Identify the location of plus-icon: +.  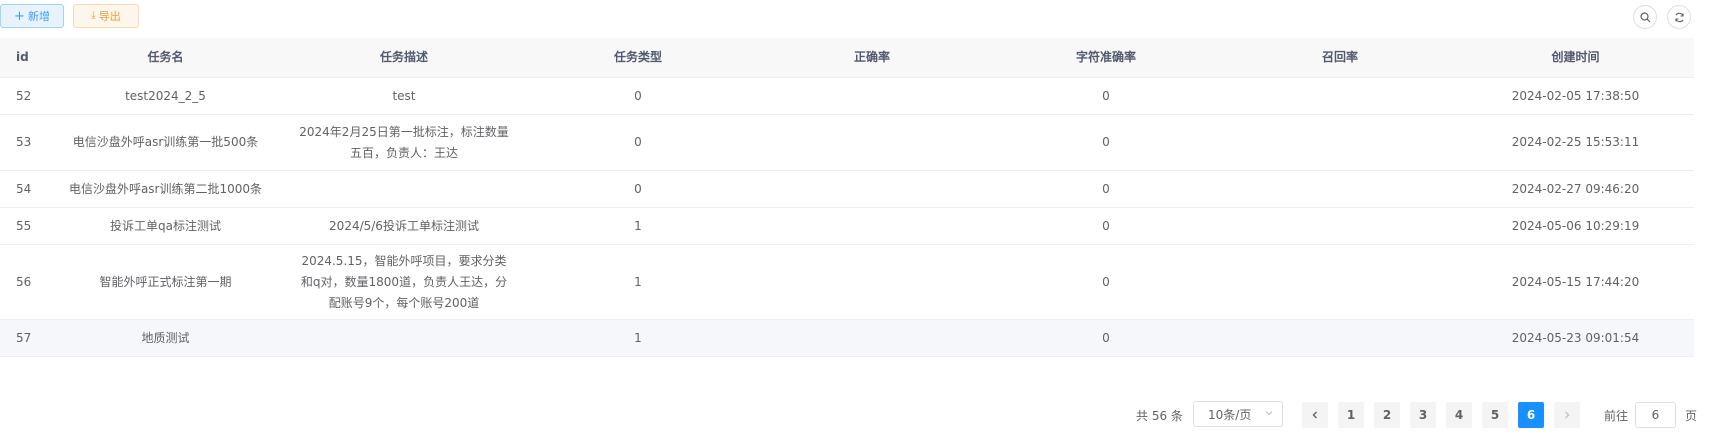
(19, 16).